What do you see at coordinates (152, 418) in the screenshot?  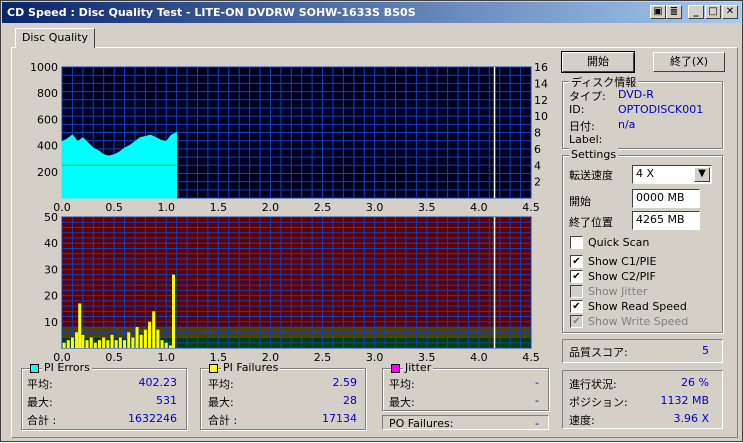 I see `pi-errors-total: 1632246` at bounding box center [152, 418].